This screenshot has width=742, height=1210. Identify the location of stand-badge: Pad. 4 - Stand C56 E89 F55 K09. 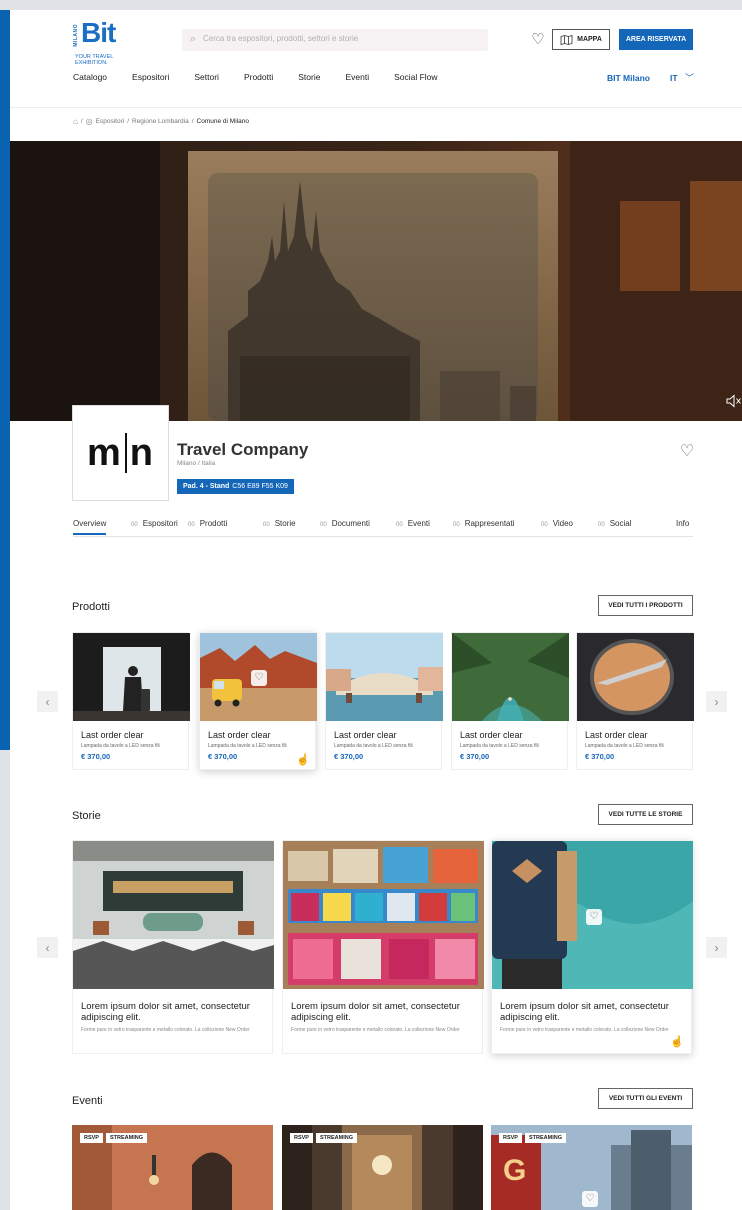
(235, 486).